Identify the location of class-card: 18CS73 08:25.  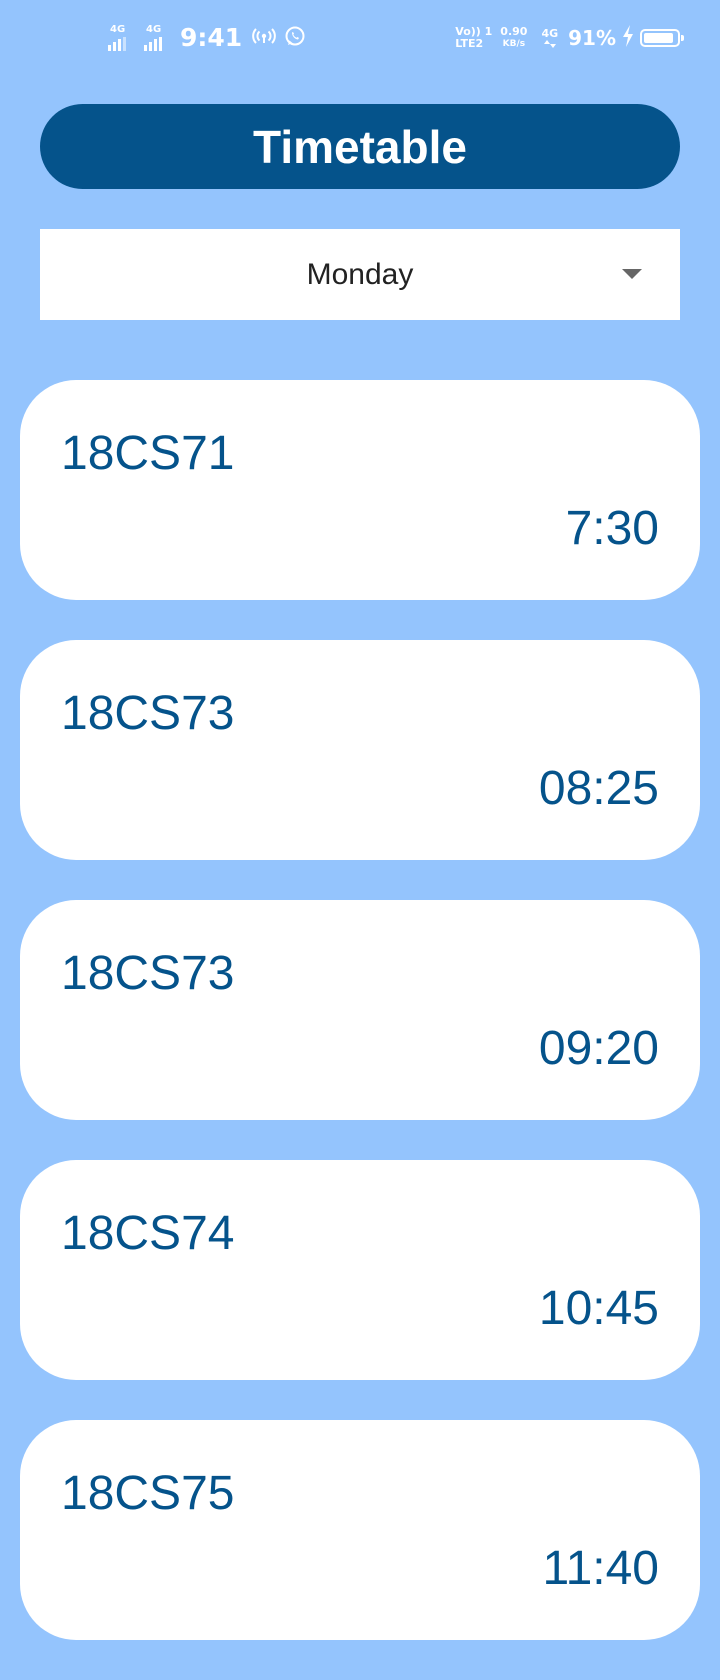
(360, 750).